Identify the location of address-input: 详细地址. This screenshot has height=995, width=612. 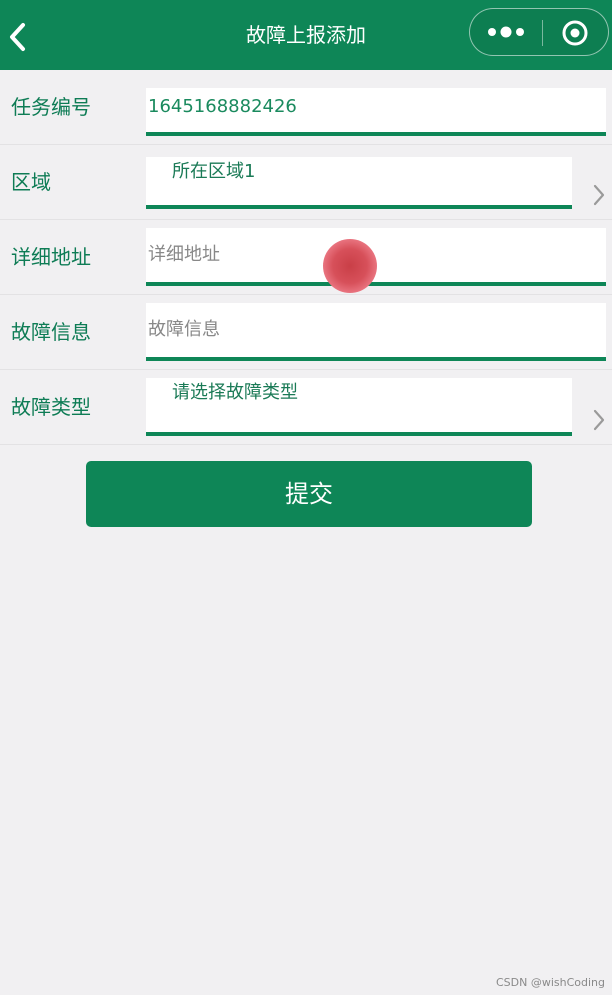
(376, 257).